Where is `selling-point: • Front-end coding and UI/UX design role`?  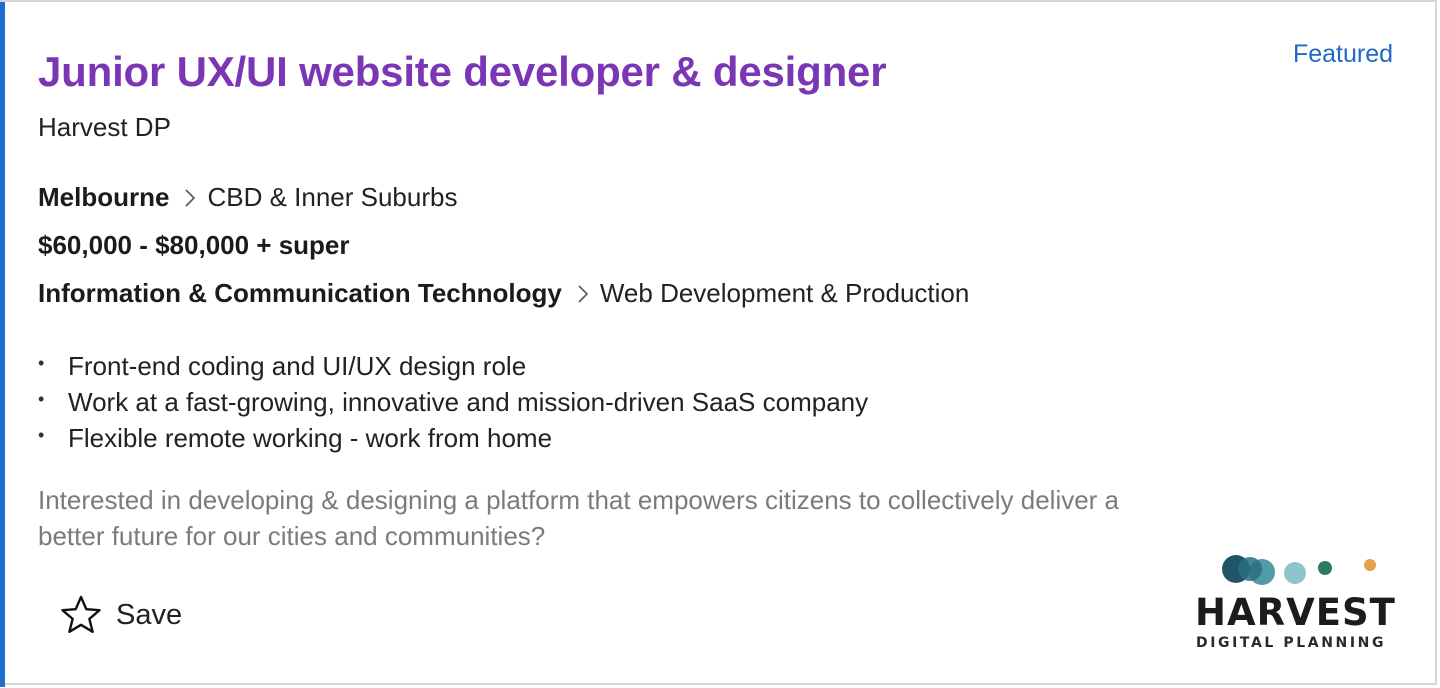
selling-point: • Front-end coding and UI/UX design role is located at coordinates (453, 366).